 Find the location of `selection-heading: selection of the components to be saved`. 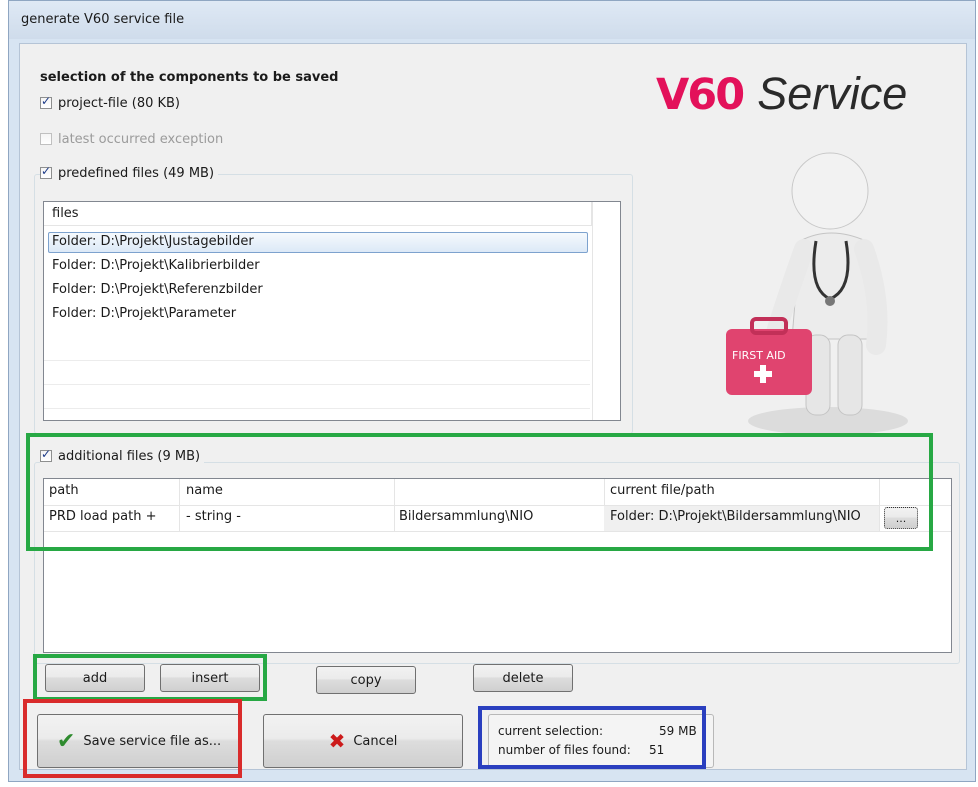

selection-heading: selection of the components to be saved is located at coordinates (189, 77).